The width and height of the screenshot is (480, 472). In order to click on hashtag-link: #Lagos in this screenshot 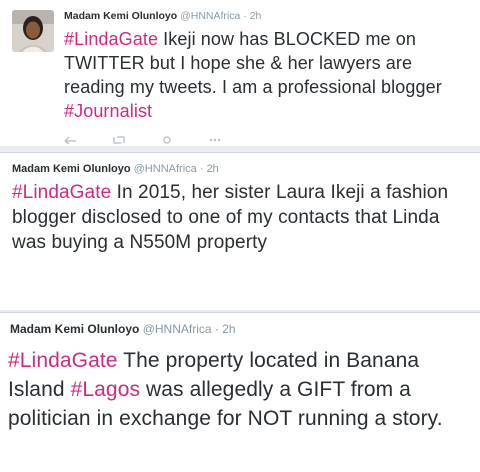, I will do `click(106, 389)`.